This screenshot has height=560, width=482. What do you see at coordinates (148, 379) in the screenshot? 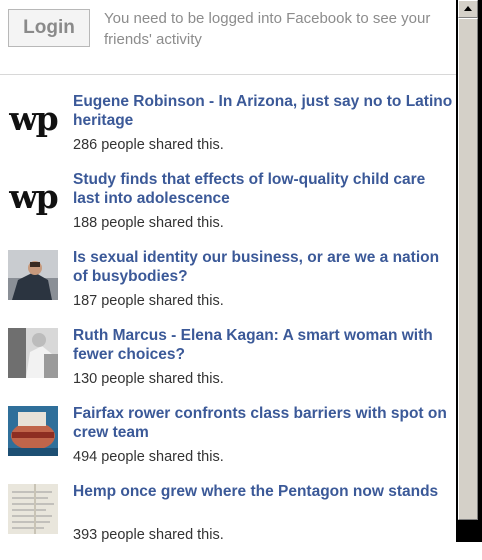
I see `share-count: 130 people shared this.` at bounding box center [148, 379].